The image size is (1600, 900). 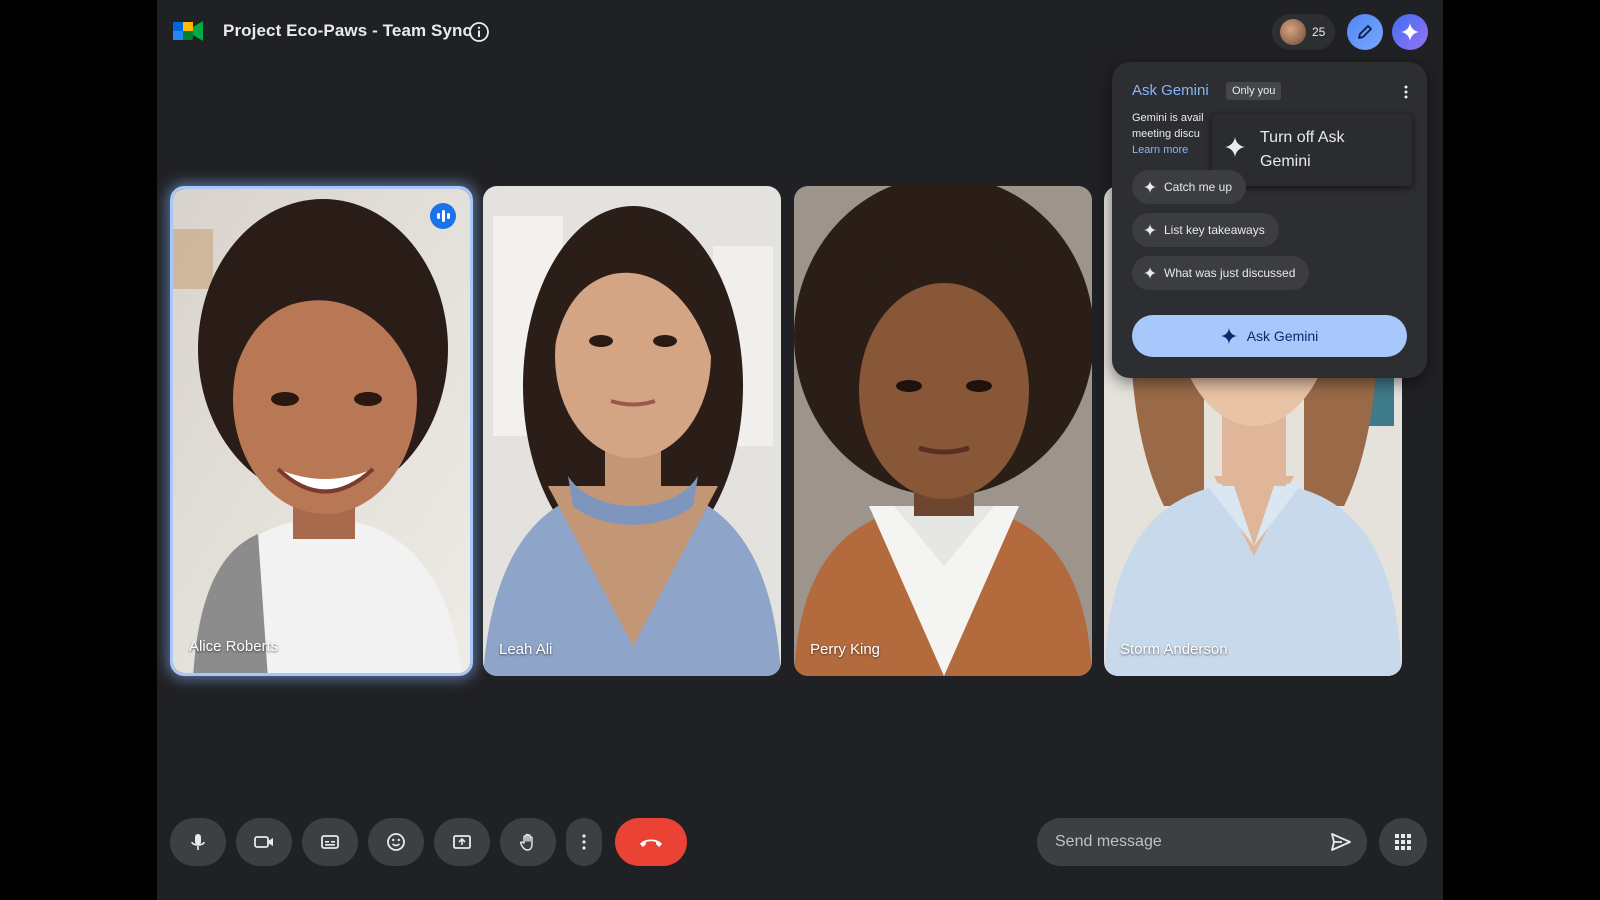 I want to click on participant-name: Leah Ali, so click(x=526, y=649).